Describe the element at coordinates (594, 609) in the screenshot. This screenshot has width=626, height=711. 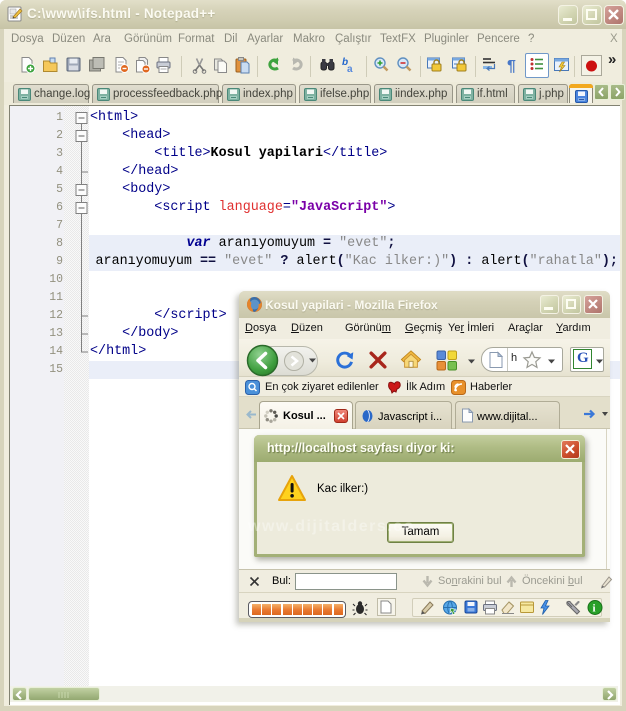
I see `svg-text: i` at that location.